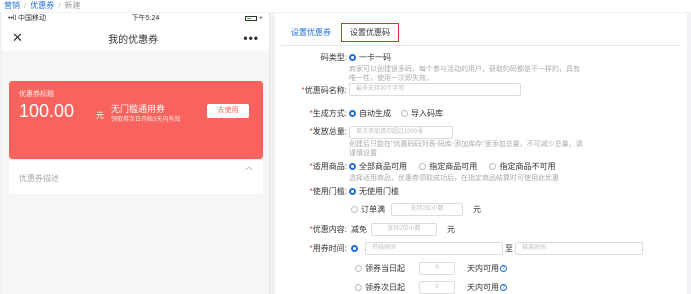 Image resolution: width=691 pixels, height=294 pixels. Describe the element at coordinates (448, 166) in the screenshot. I see `specified-goods-option: 指定商品可用` at that location.